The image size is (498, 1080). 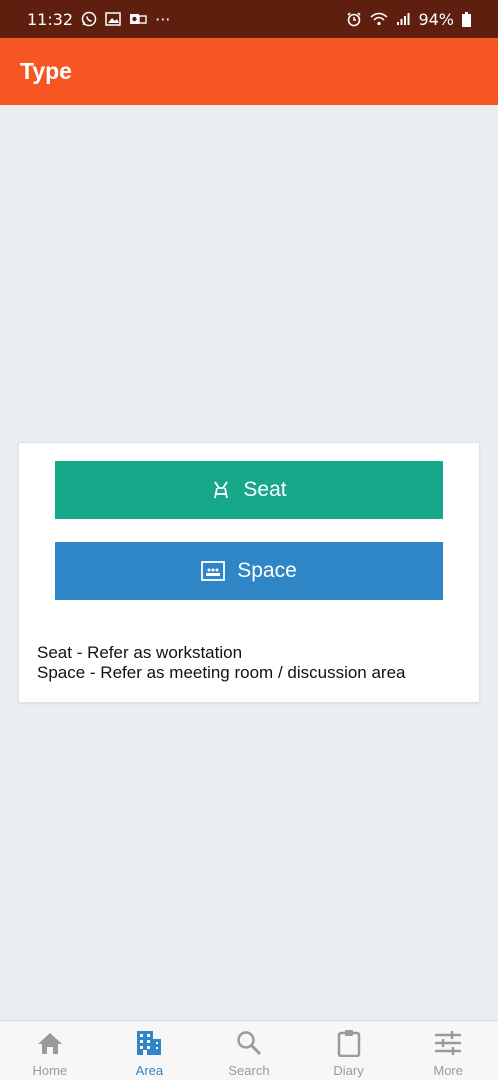 I want to click on nav-diary-label: Diary, so click(x=348, y=1070).